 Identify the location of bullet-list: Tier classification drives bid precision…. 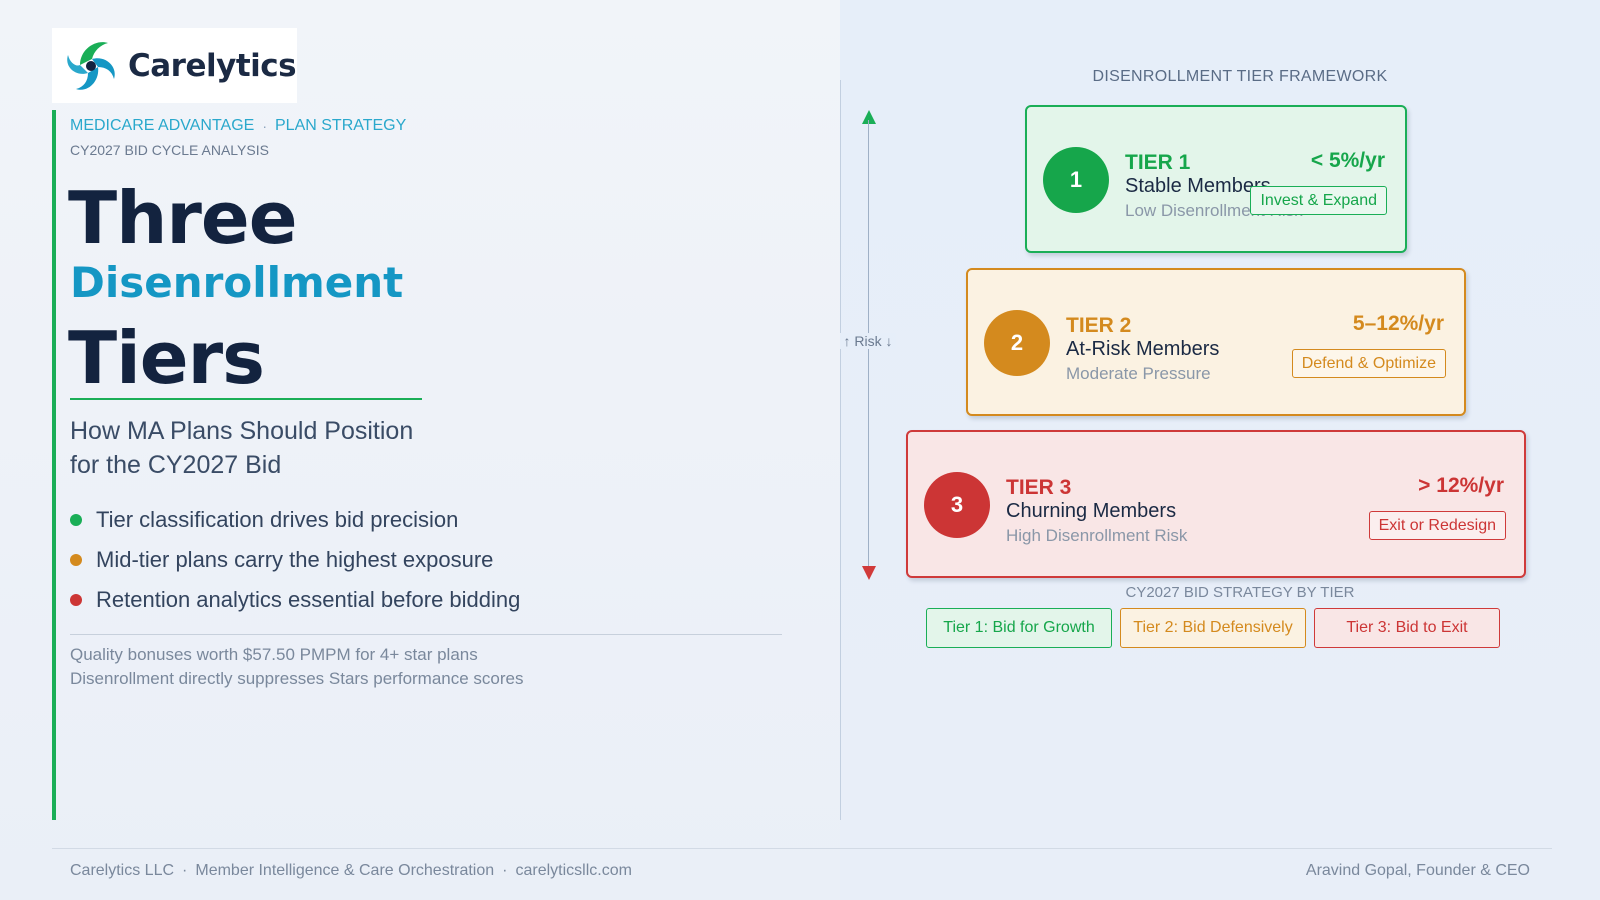
(295, 560).